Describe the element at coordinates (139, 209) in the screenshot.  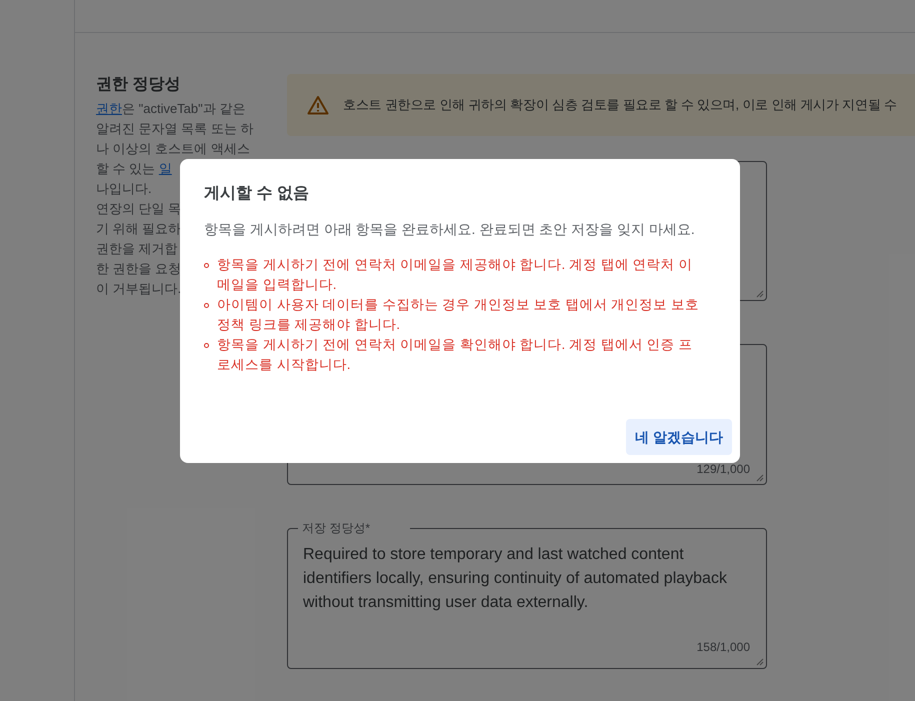
I see `description-text: 연장의 단일 목` at that location.